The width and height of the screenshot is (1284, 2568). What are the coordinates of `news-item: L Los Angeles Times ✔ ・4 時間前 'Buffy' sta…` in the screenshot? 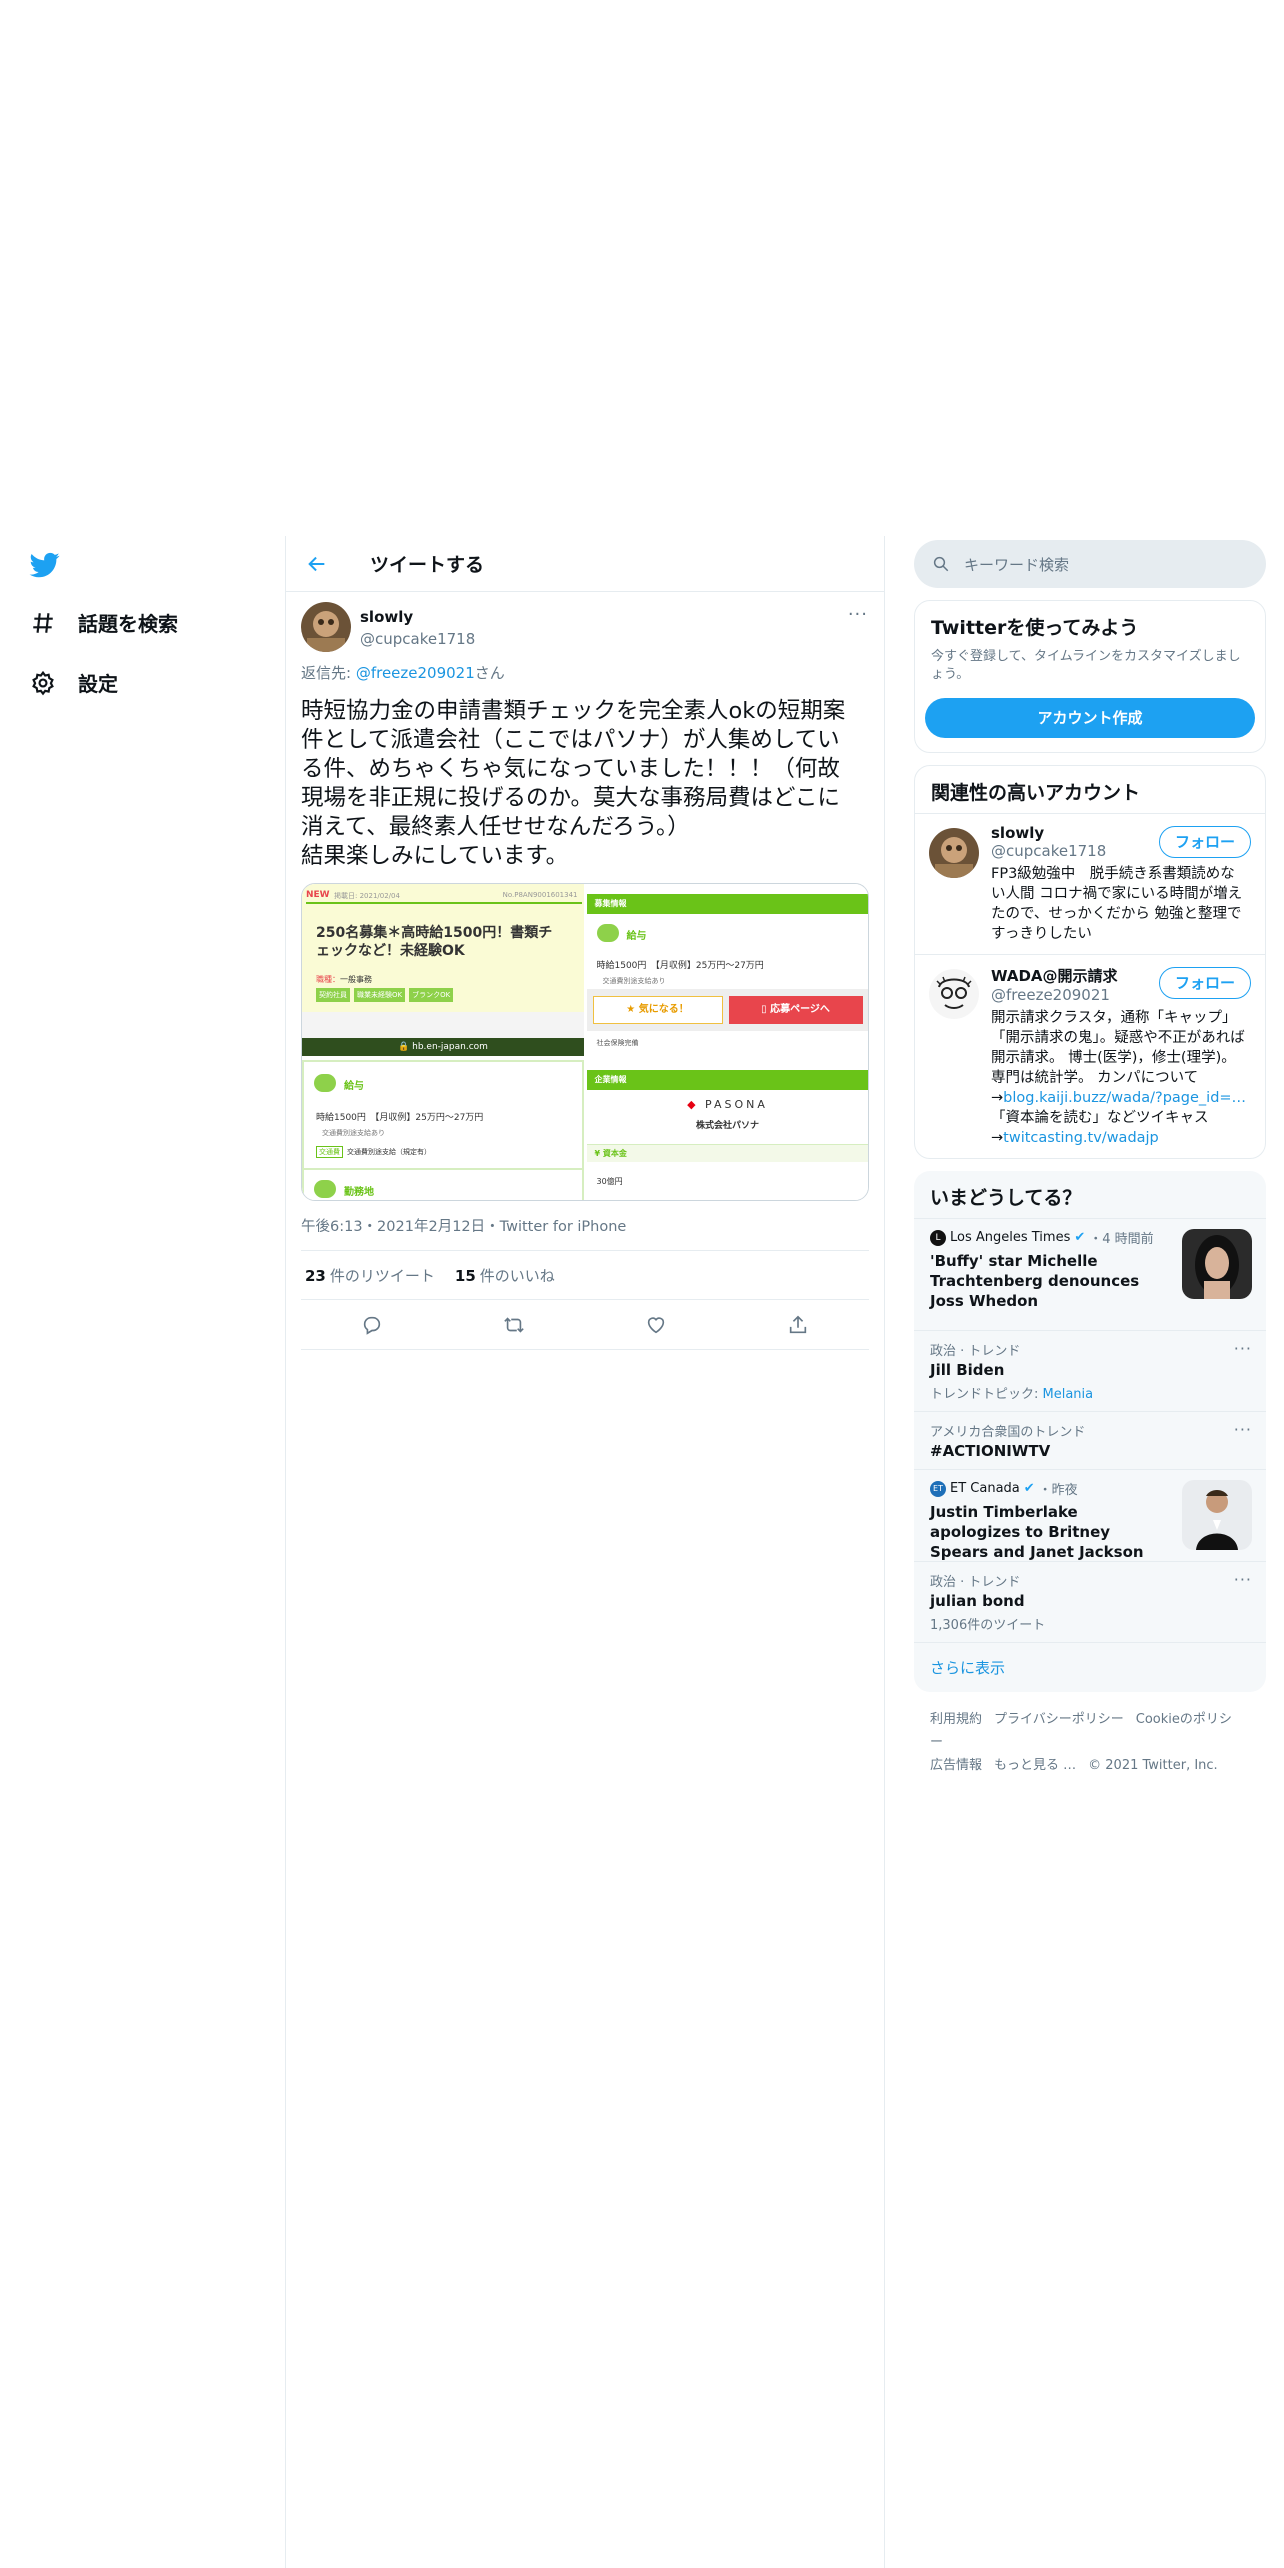 It's located at (1090, 1274).